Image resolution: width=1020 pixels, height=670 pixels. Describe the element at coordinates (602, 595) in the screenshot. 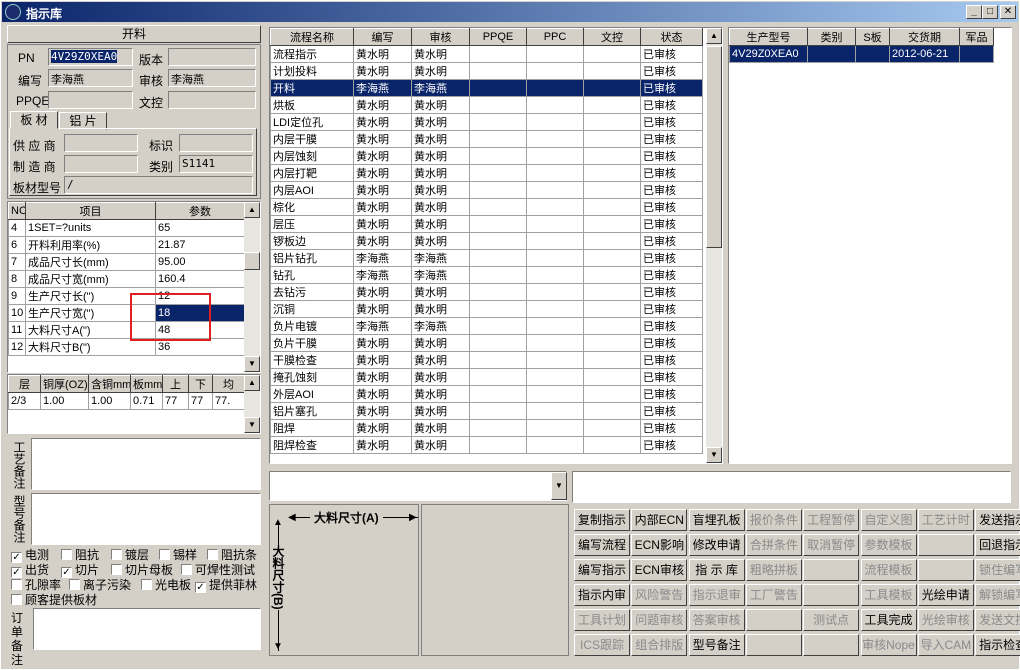

I see `action-button: 指示内审` at that location.